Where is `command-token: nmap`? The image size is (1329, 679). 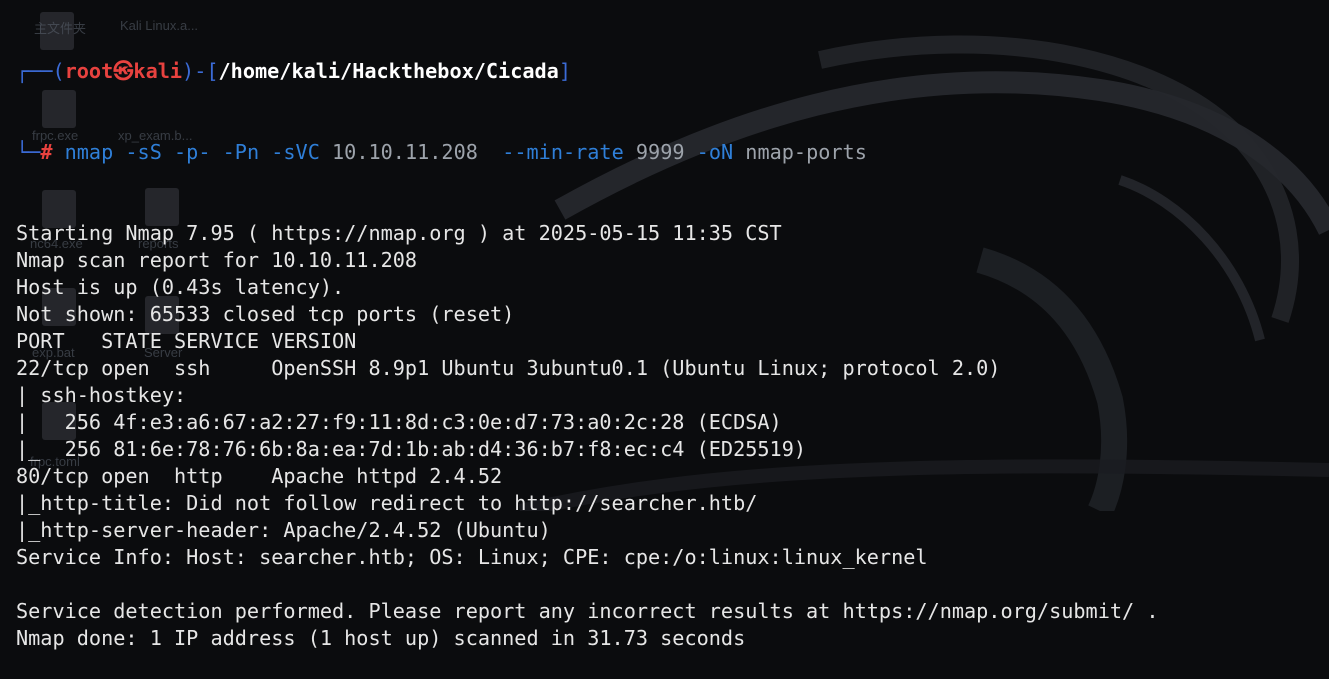
command-token: nmap is located at coordinates (89, 152).